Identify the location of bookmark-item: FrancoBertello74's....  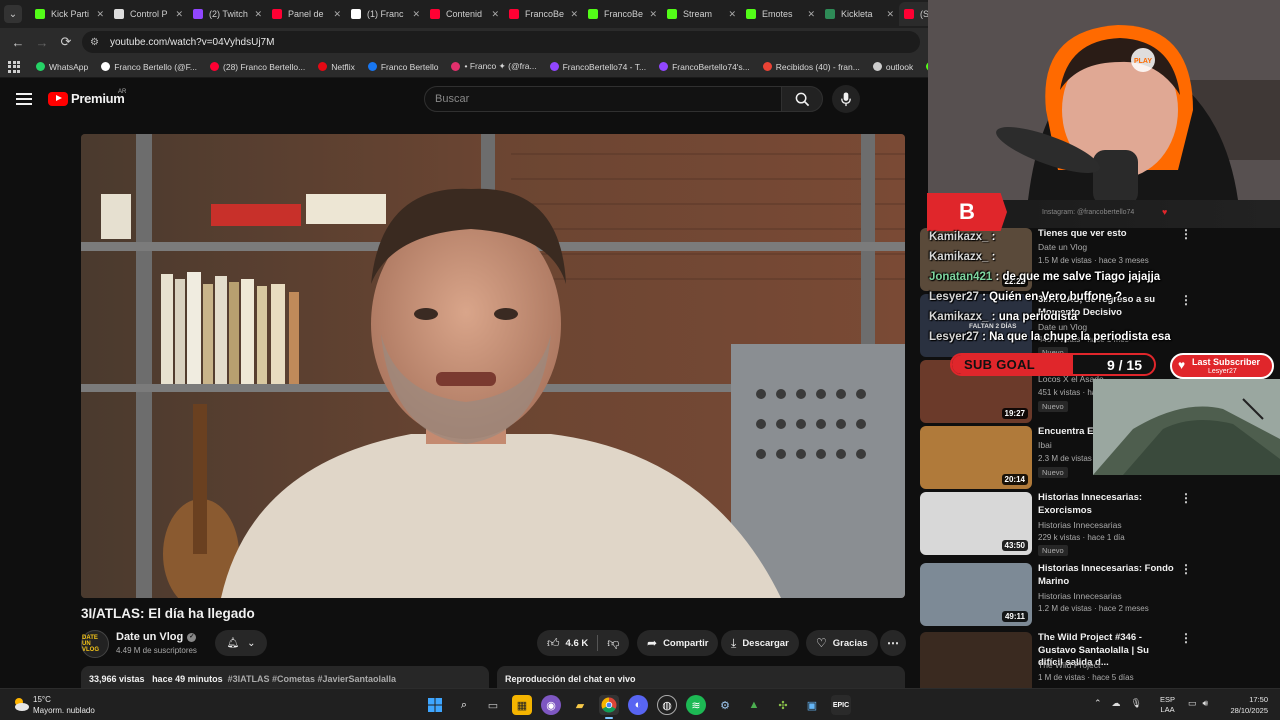
(704, 66).